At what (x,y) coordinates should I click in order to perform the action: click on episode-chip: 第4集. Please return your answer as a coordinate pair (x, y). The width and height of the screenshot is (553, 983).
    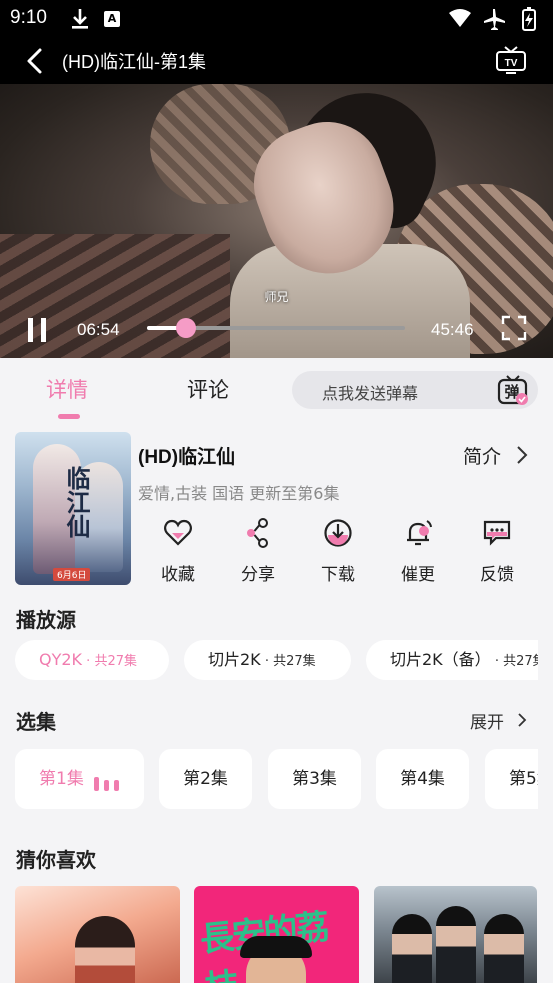
    Looking at the image, I should click on (422, 779).